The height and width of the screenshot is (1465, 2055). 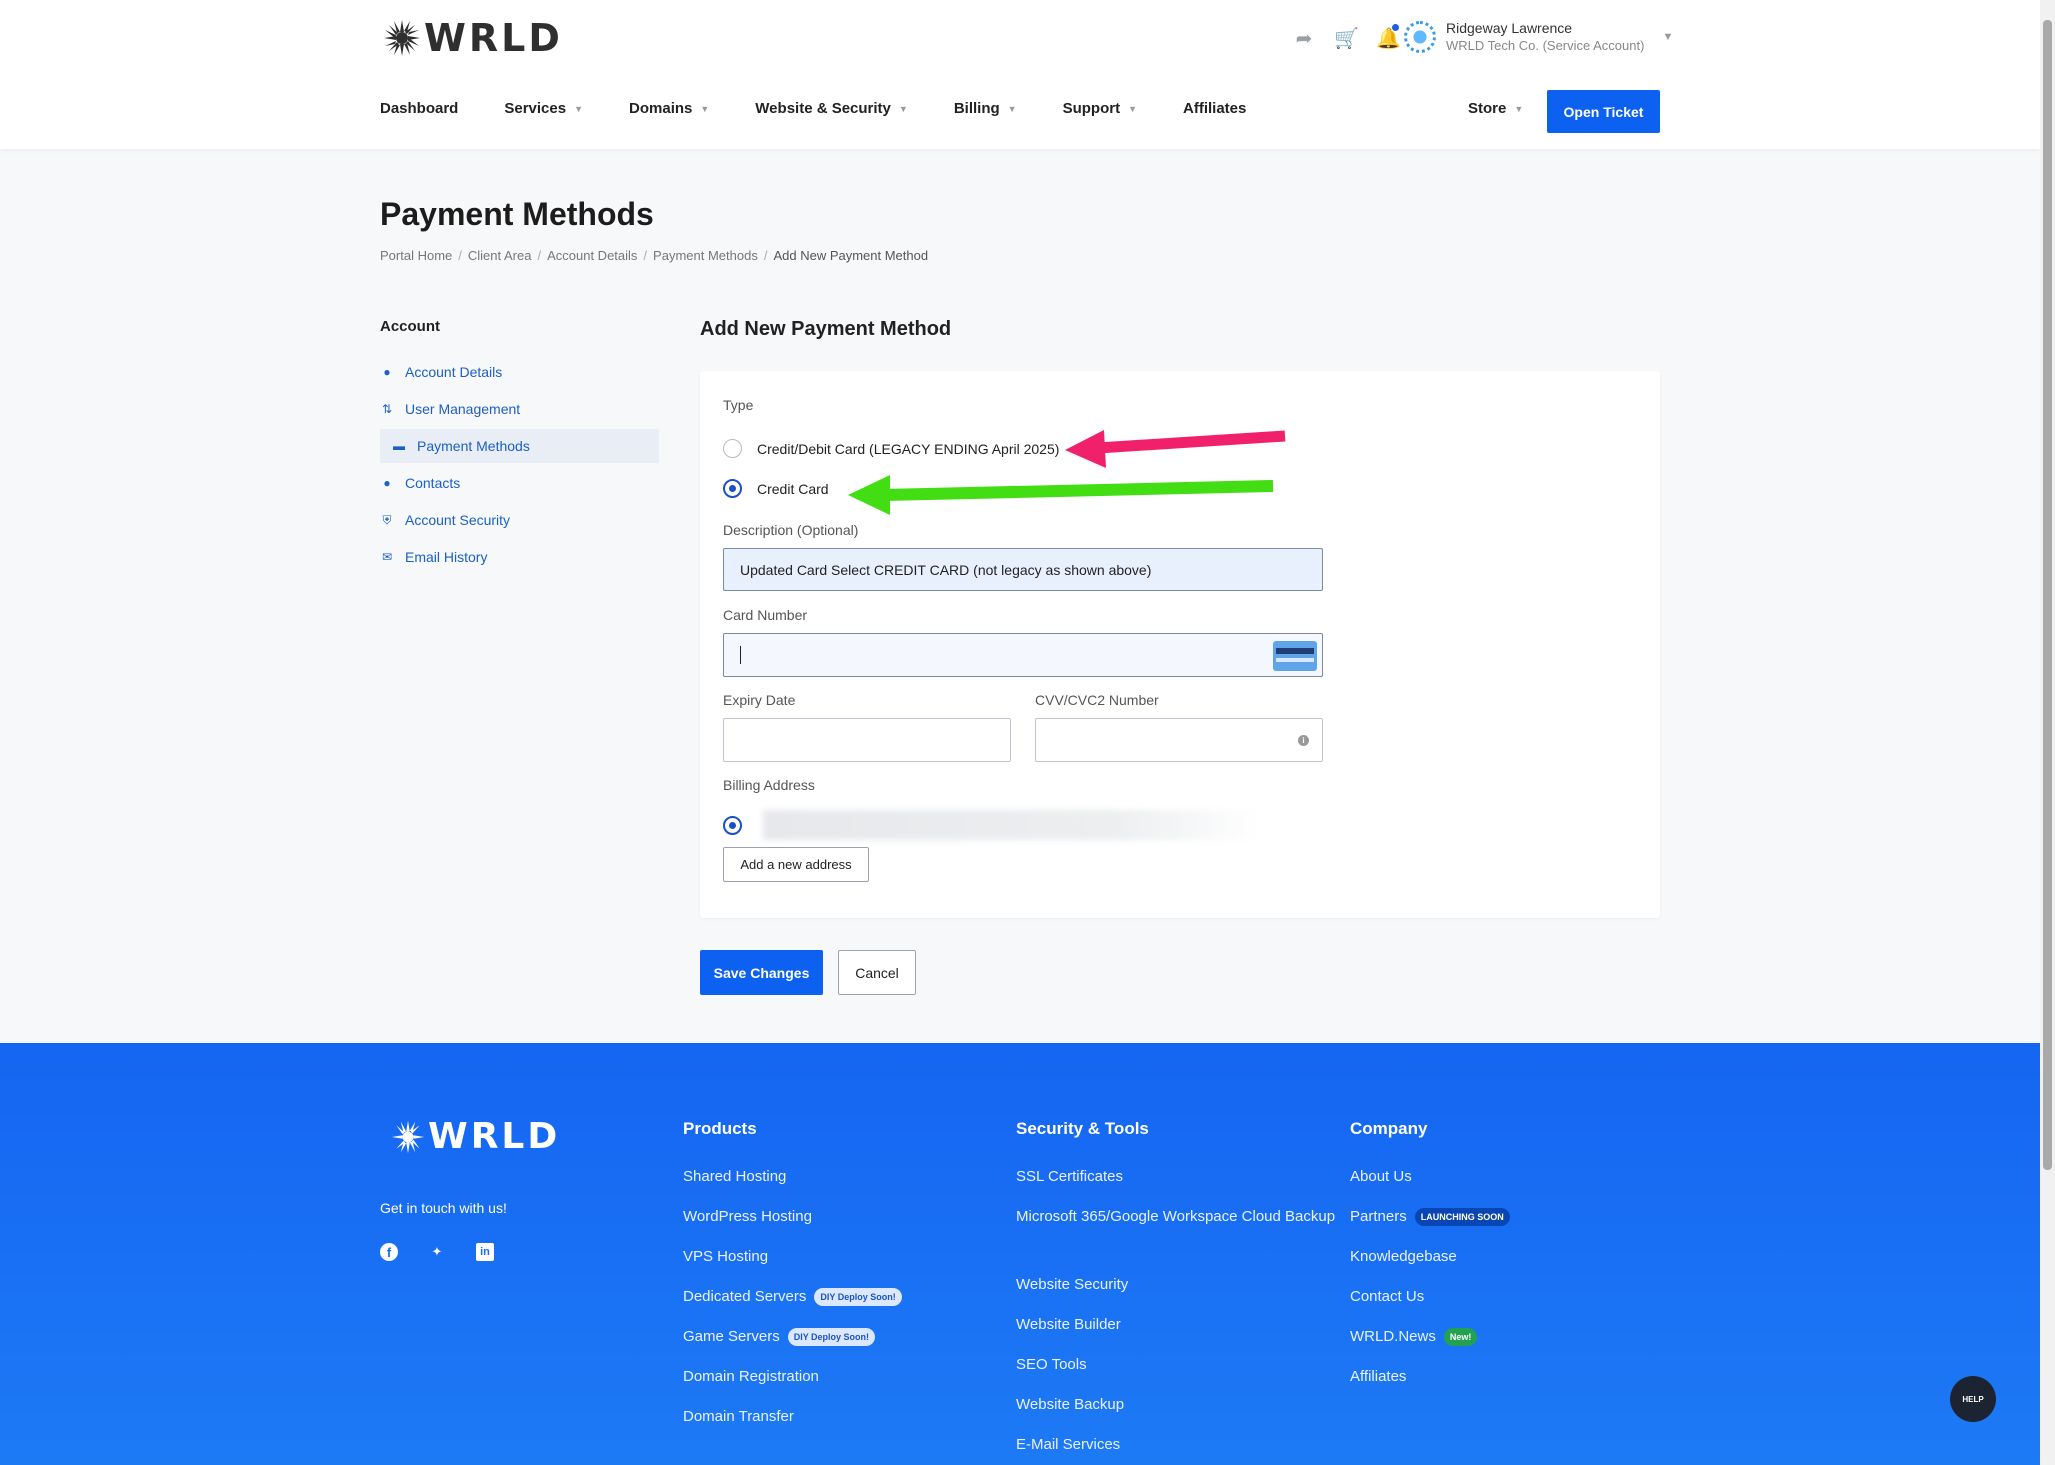 What do you see at coordinates (1304, 38) in the screenshot?
I see `share-icon: ➦` at bounding box center [1304, 38].